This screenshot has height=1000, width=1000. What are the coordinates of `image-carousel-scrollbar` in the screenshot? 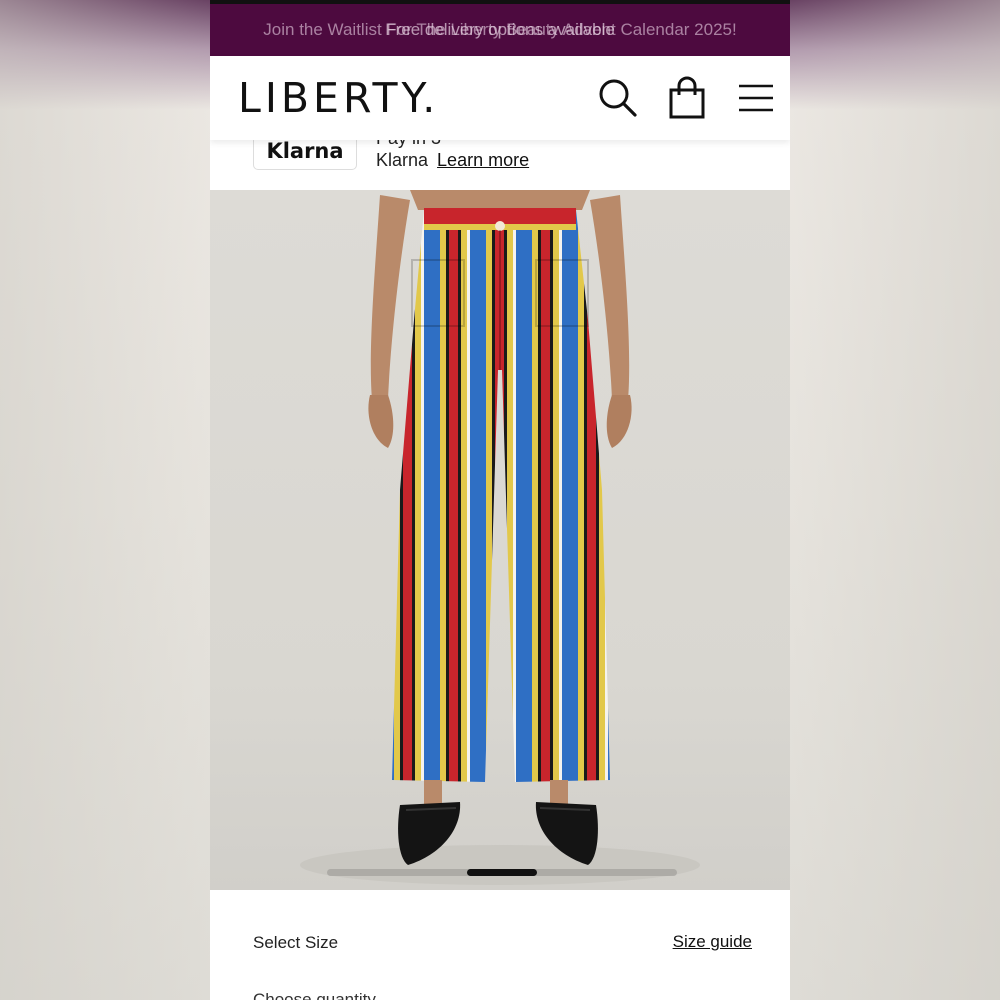 It's located at (502, 872).